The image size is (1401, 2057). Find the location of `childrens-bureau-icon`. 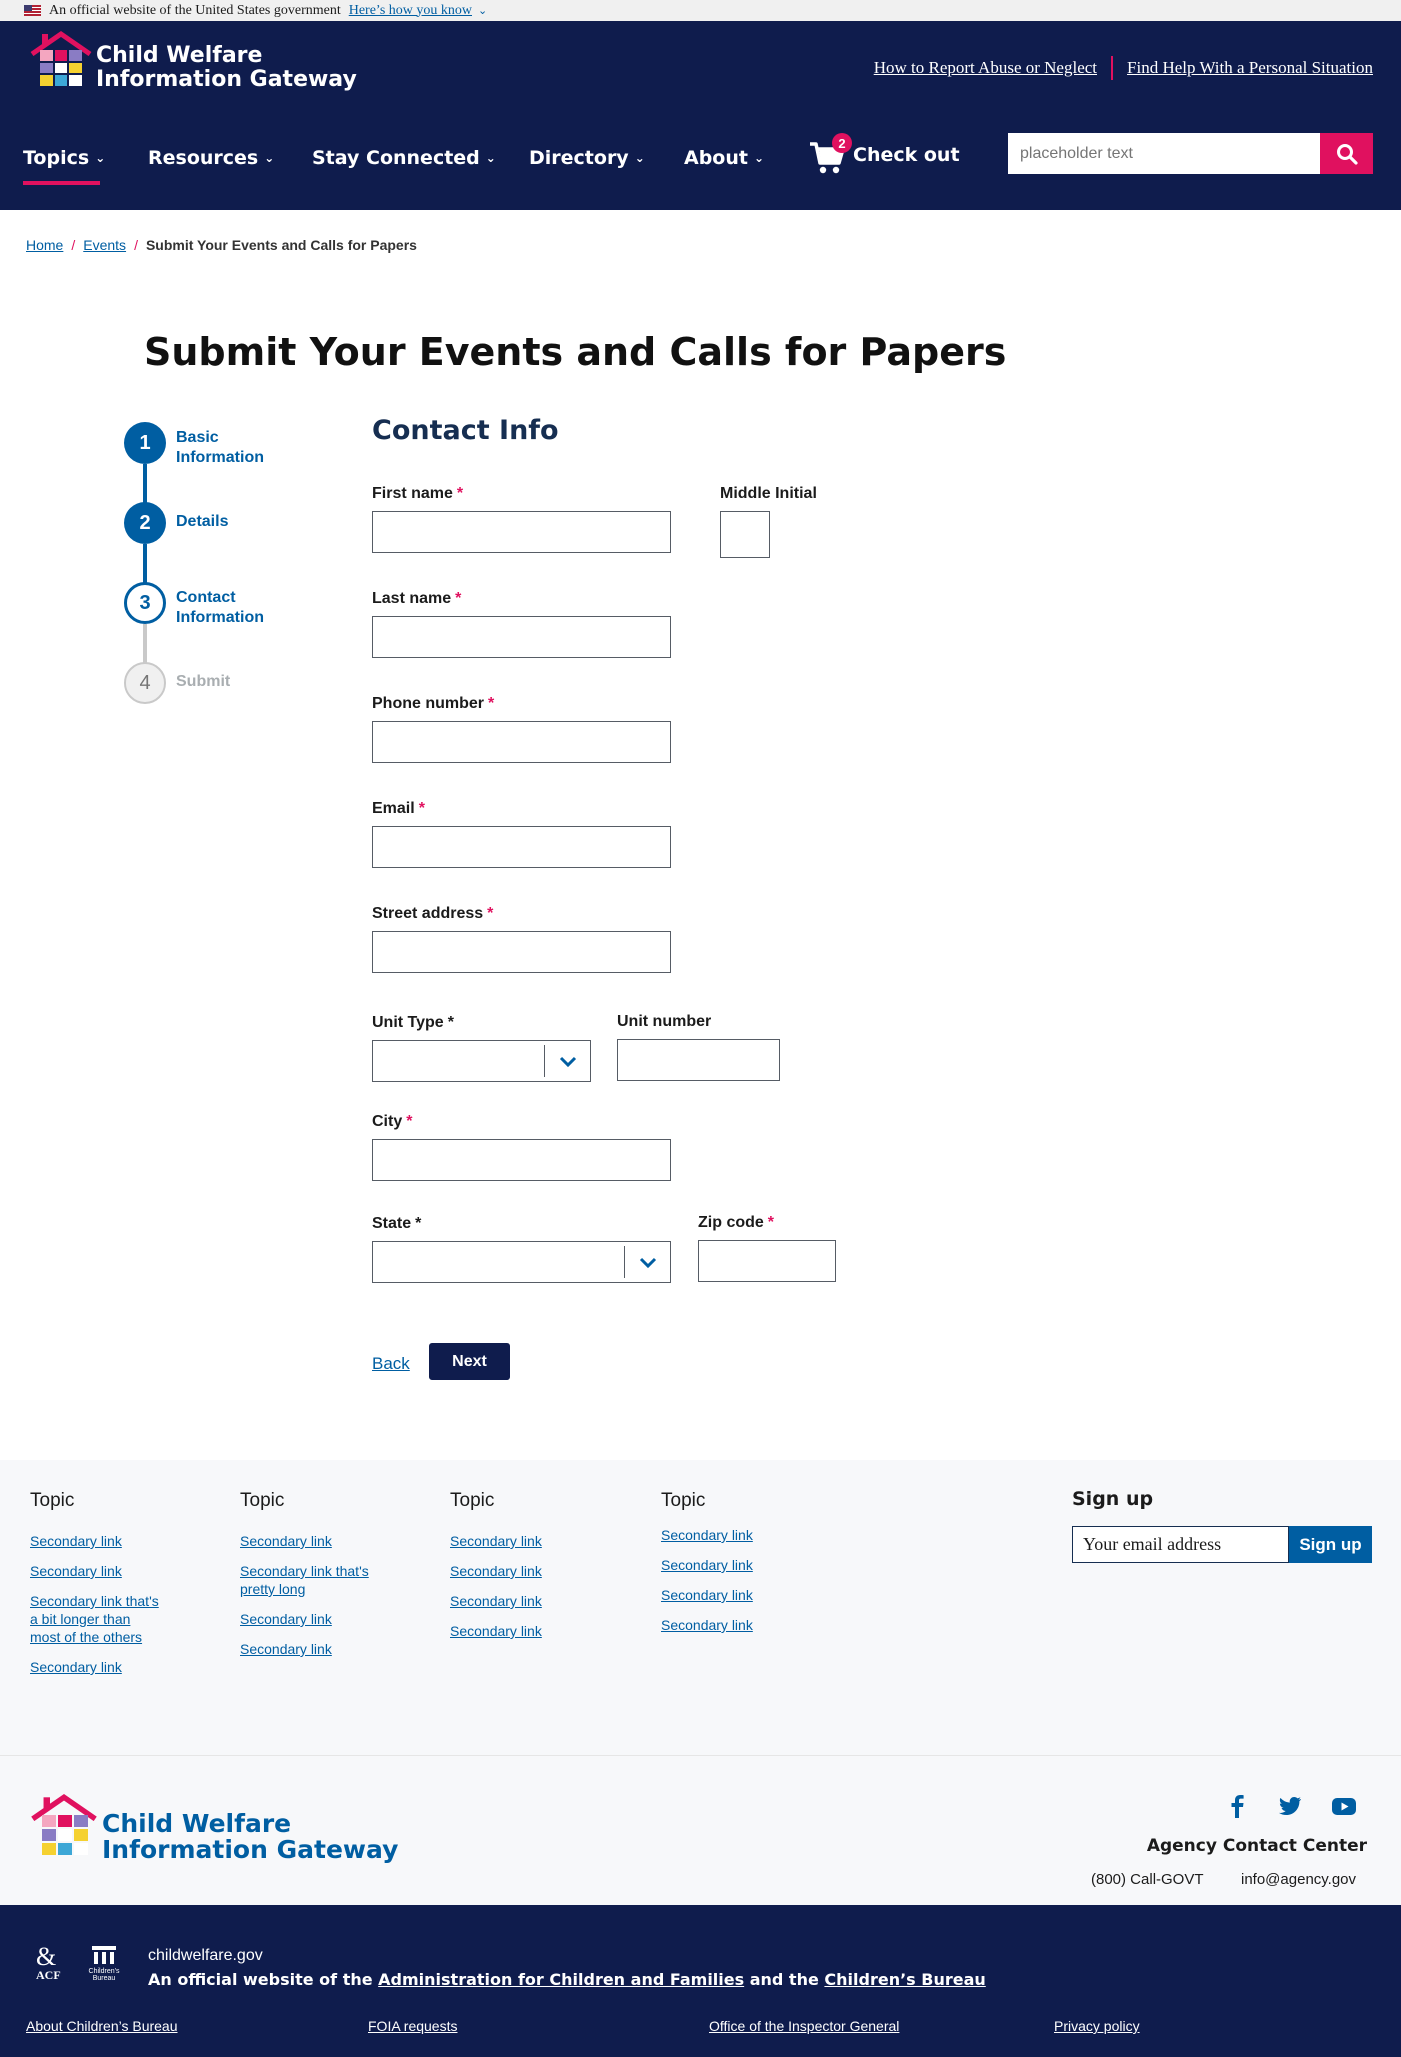

childrens-bureau-icon is located at coordinates (104, 1955).